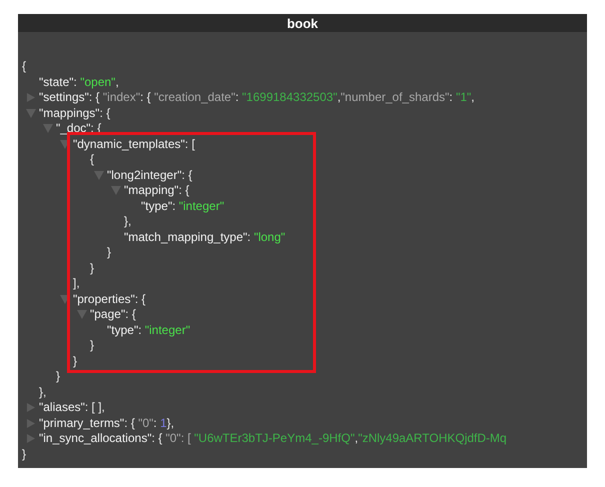 The image size is (605, 487). I want to click on code-line: "page": {, so click(113, 314).